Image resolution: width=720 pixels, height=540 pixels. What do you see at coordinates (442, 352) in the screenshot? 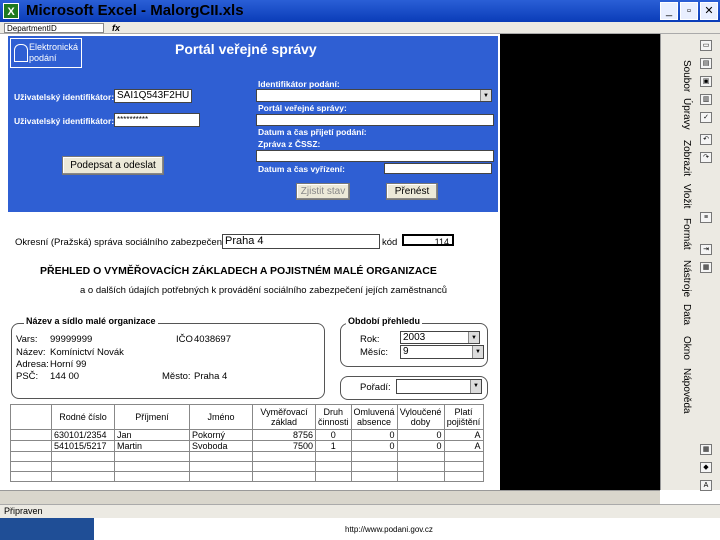
I see `month-combo: 9 ▼` at bounding box center [442, 352].